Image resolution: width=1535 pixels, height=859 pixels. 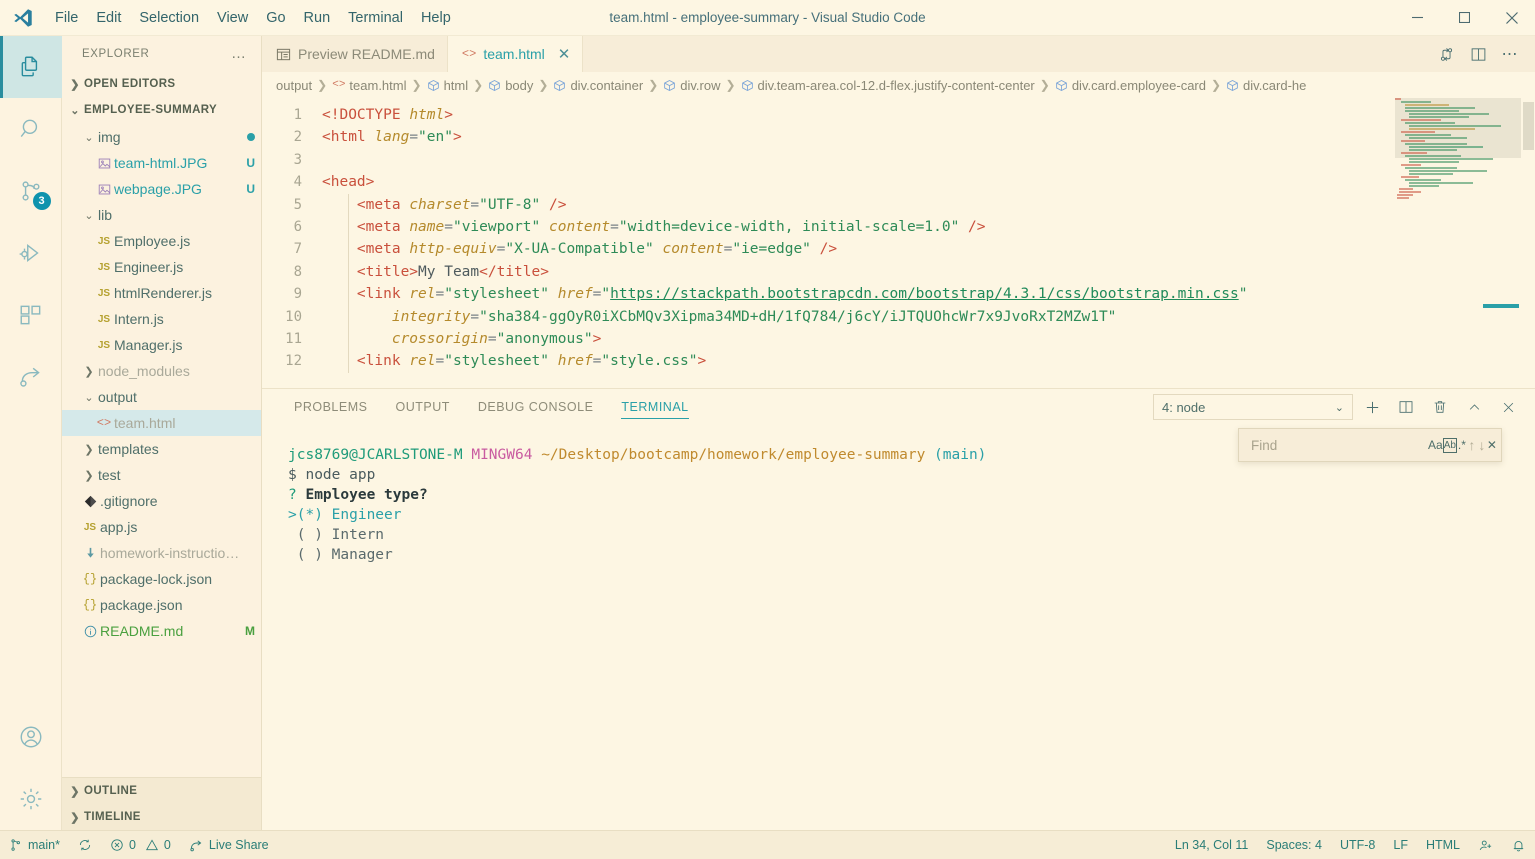 What do you see at coordinates (1440, 407) in the screenshot?
I see `kill-terminal-icon` at bounding box center [1440, 407].